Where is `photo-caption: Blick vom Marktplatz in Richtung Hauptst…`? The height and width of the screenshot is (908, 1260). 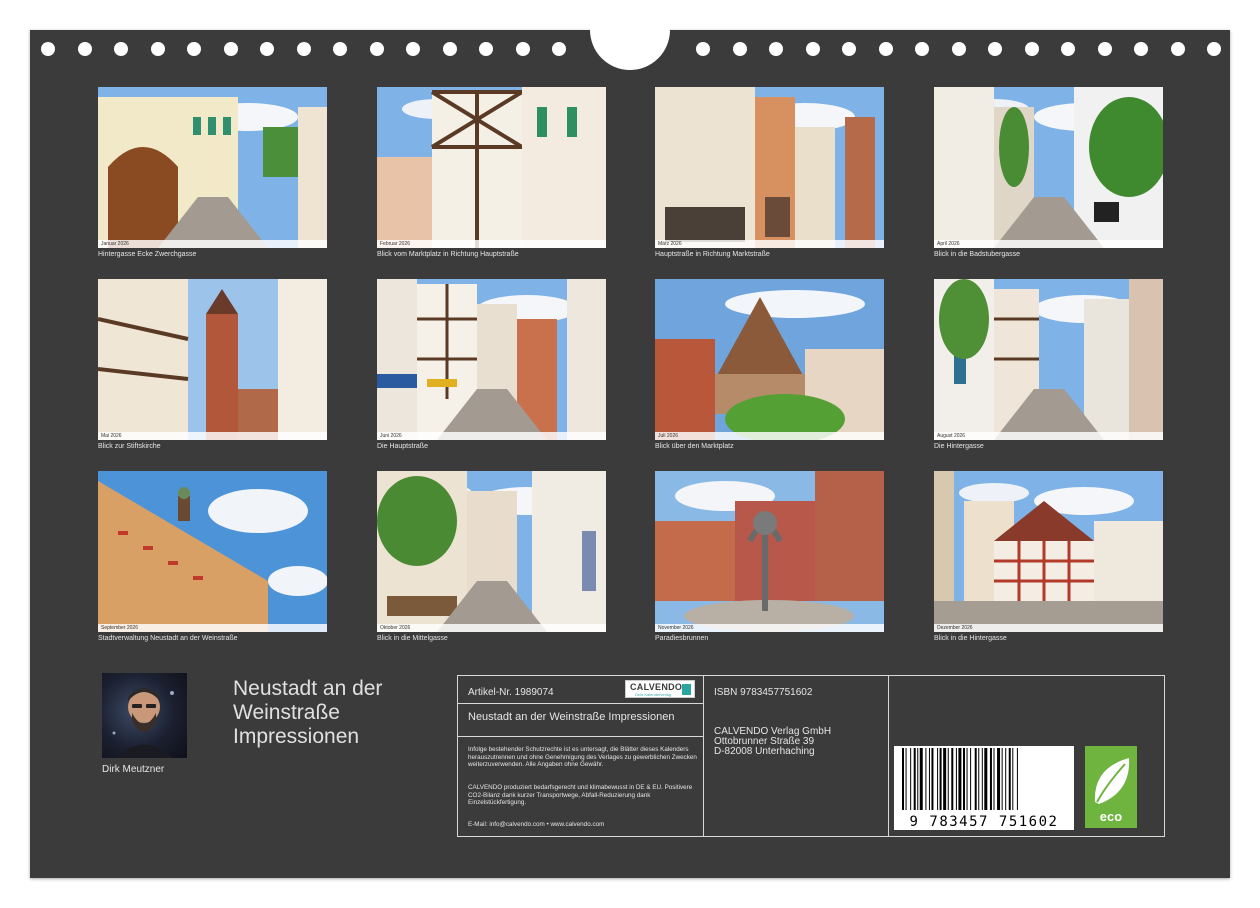
photo-caption: Blick vom Marktplatz in Richtung Hauptst… is located at coordinates (448, 254).